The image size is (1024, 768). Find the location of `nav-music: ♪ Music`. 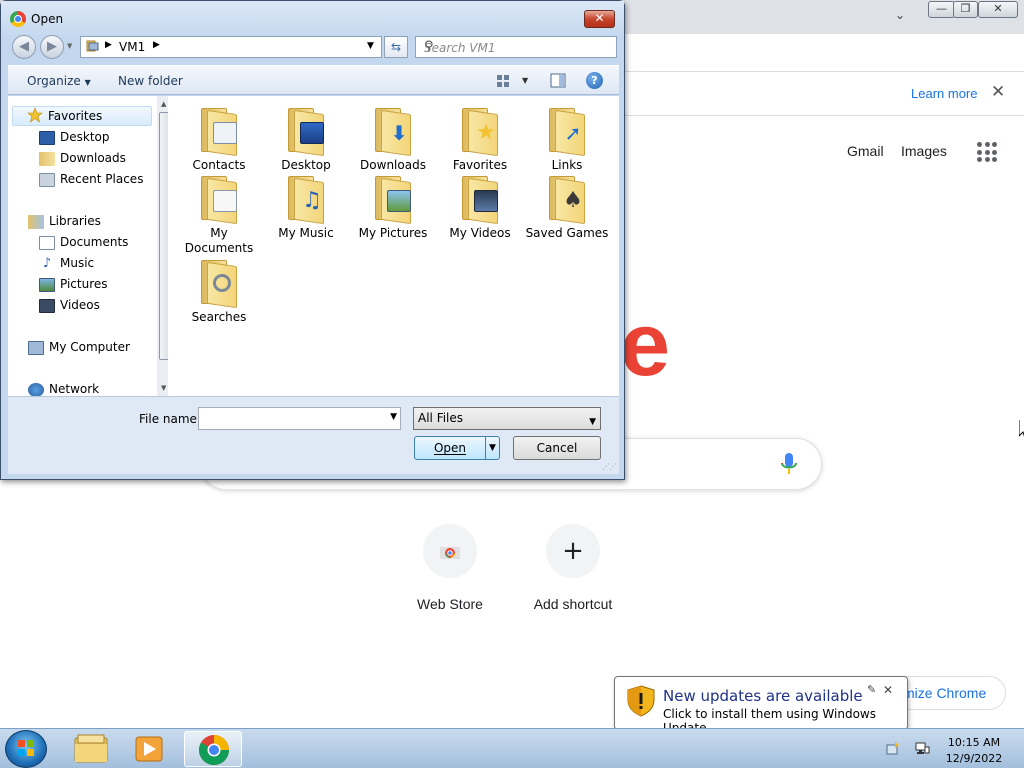

nav-music: ♪ Music is located at coordinates (66, 264).